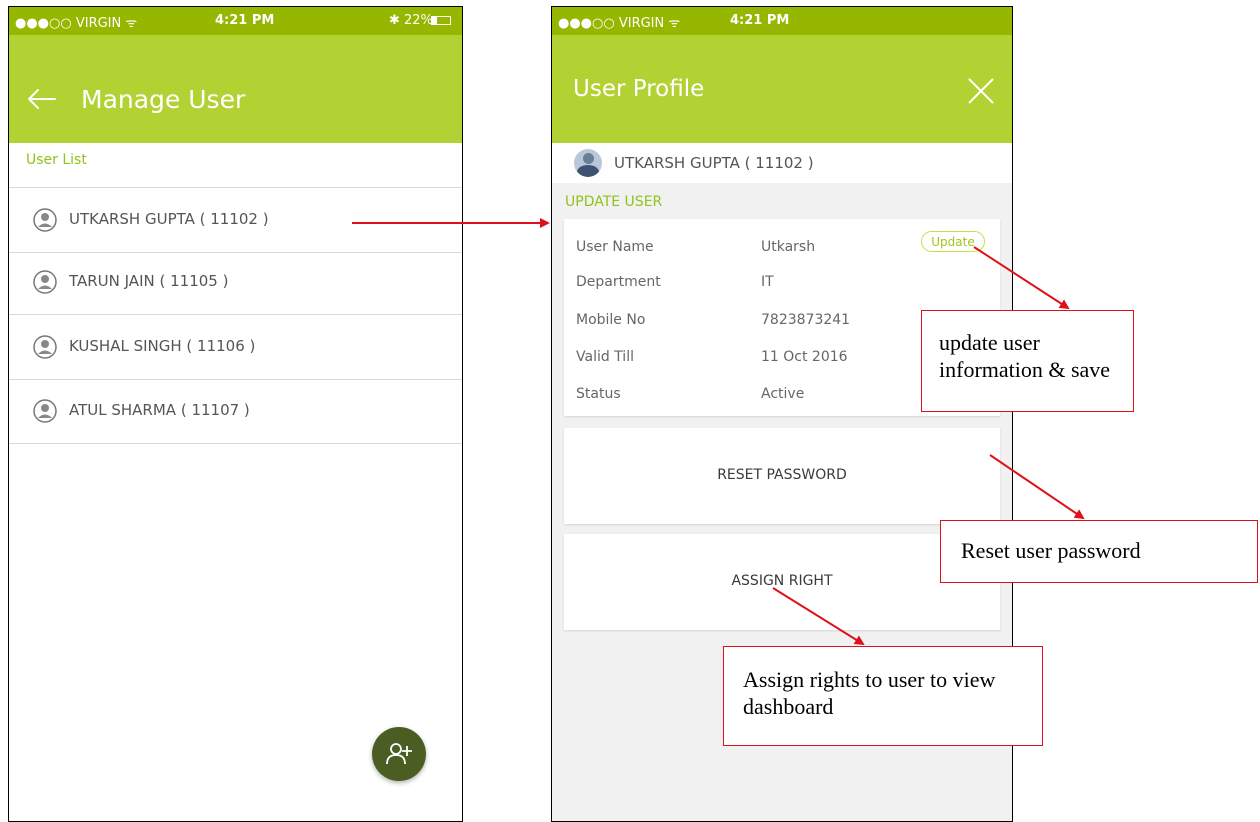 This screenshot has height=822, width=1260. What do you see at coordinates (788, 247) in the screenshot?
I see `field-value: Utkarsh` at bounding box center [788, 247].